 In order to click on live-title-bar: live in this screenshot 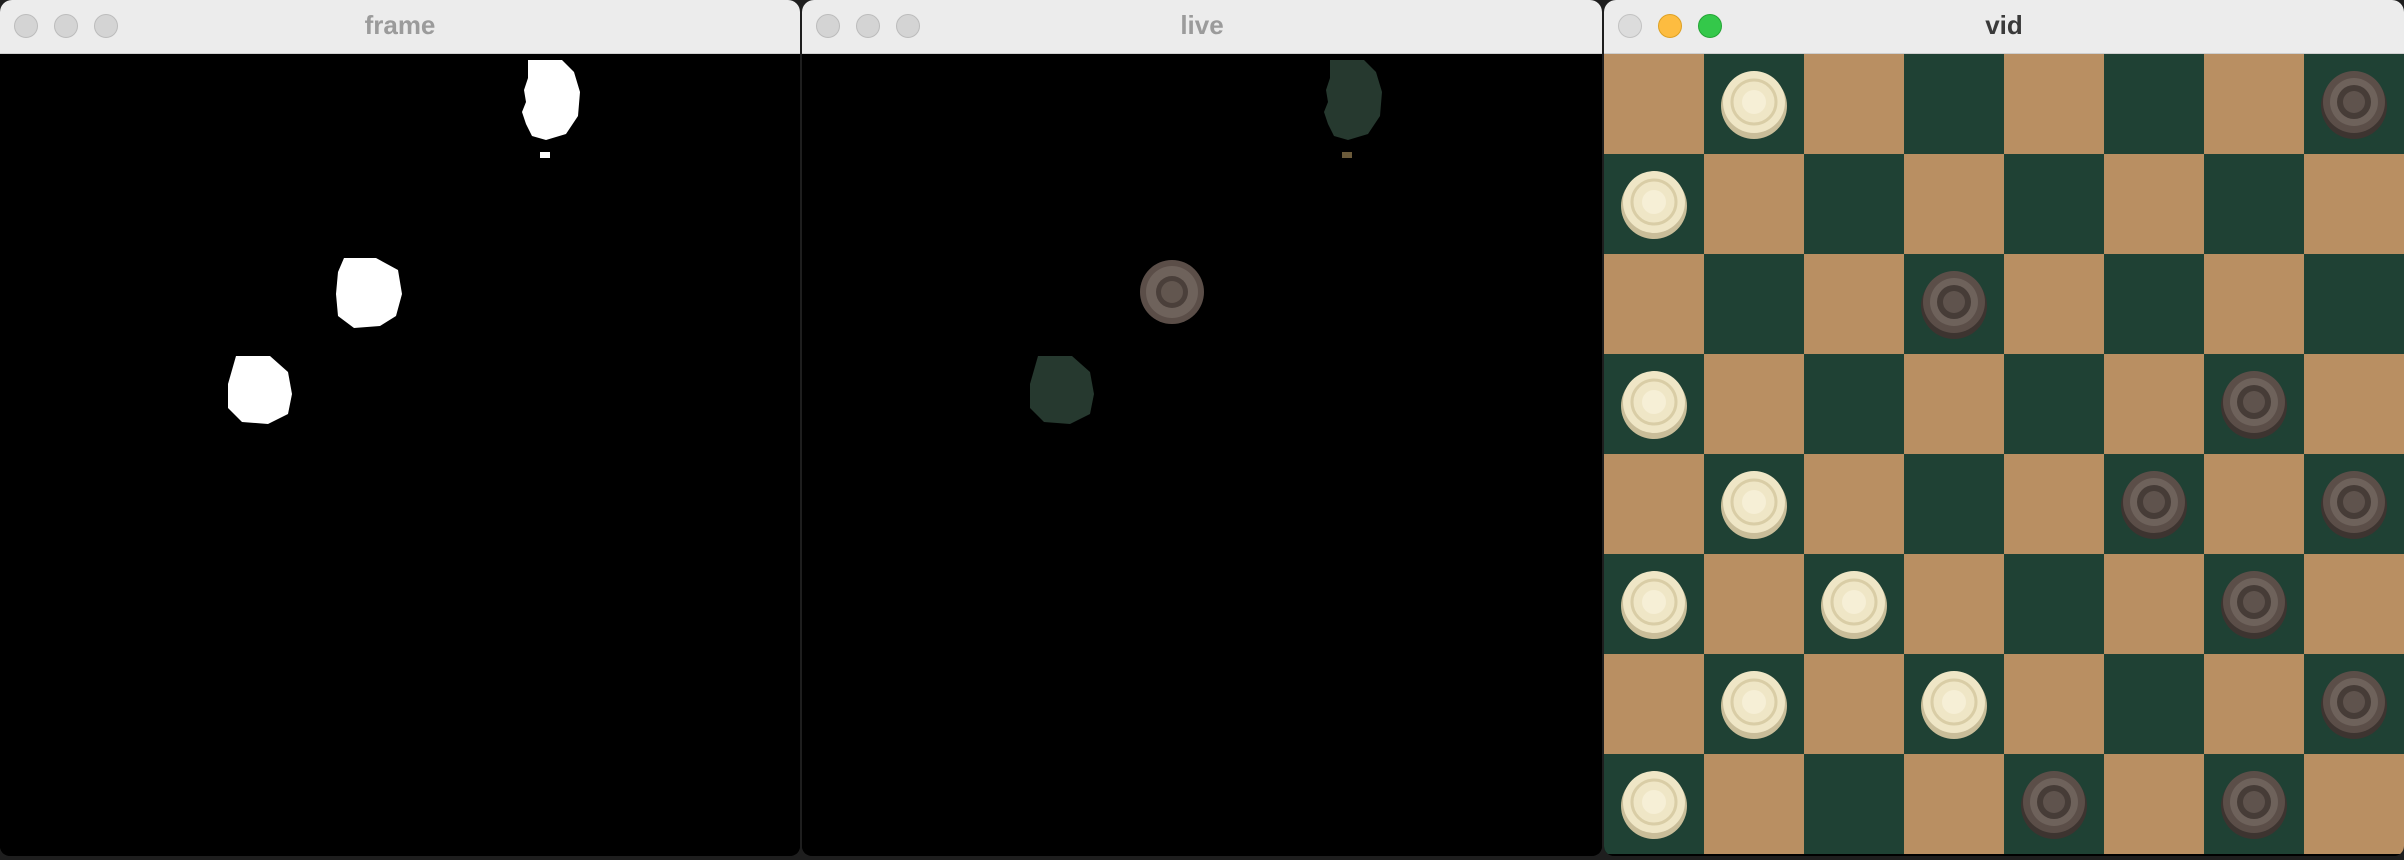, I will do `click(1202, 27)`.